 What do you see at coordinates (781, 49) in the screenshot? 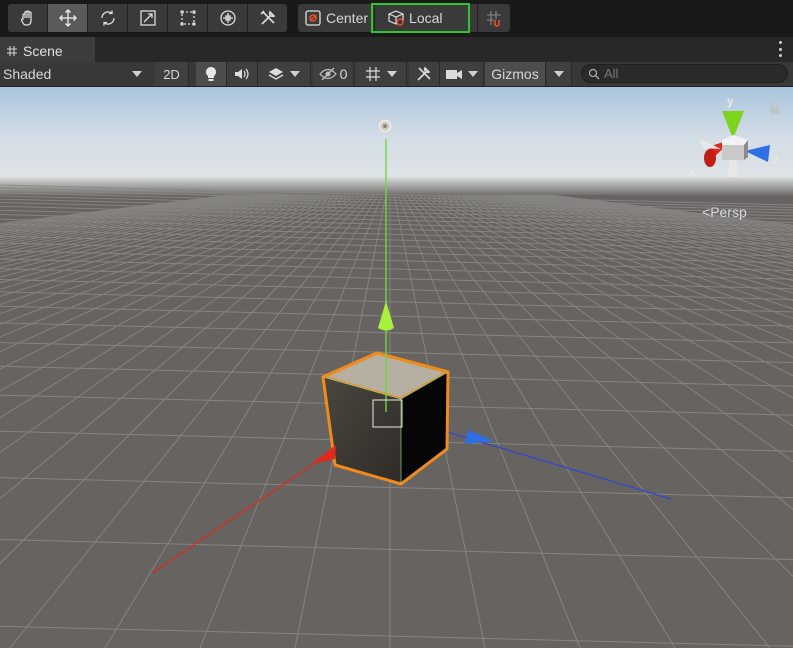
I see `tab-menu-kebab-icon` at bounding box center [781, 49].